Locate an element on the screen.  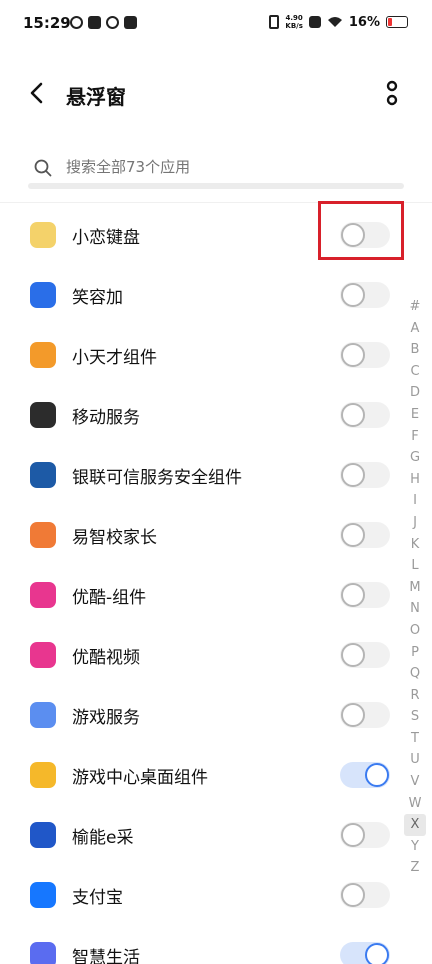
app-name: 小恋键盘 is located at coordinates (106, 238).